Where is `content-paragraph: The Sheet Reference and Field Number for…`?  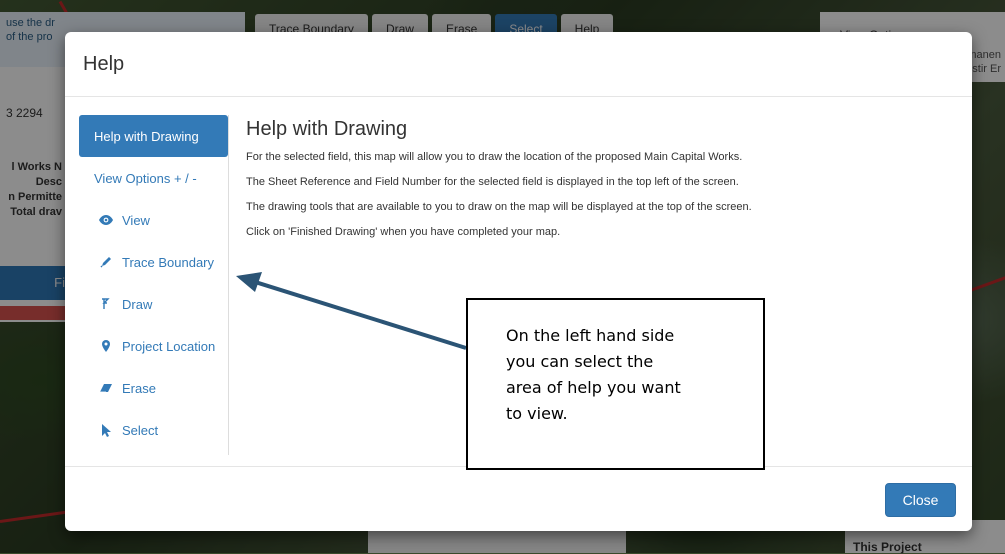 content-paragraph: The Sheet Reference and Field Number for… is located at coordinates (492, 182).